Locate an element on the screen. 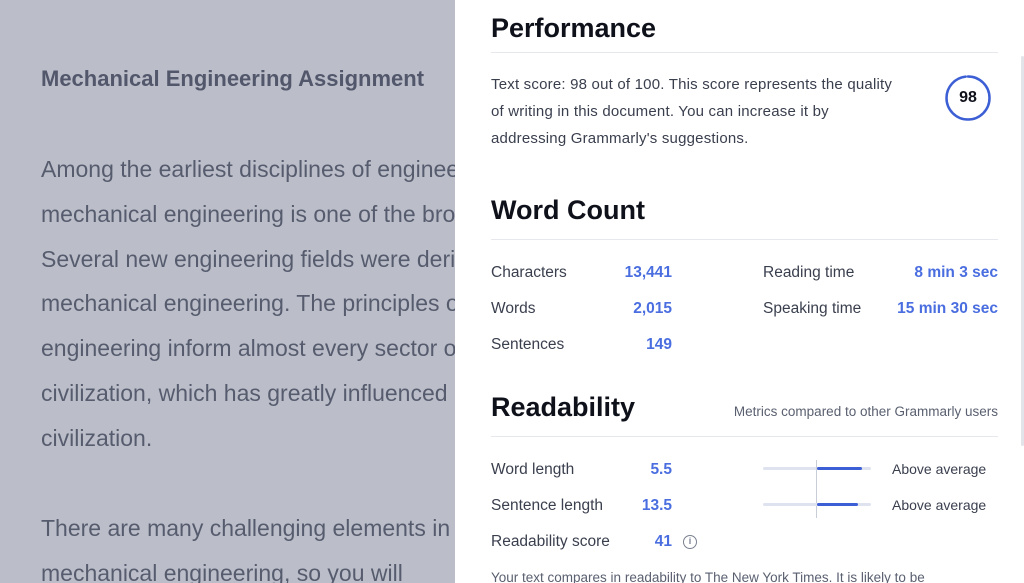 The image size is (1024, 583). readability-score-value: 41 is located at coordinates (663, 541).